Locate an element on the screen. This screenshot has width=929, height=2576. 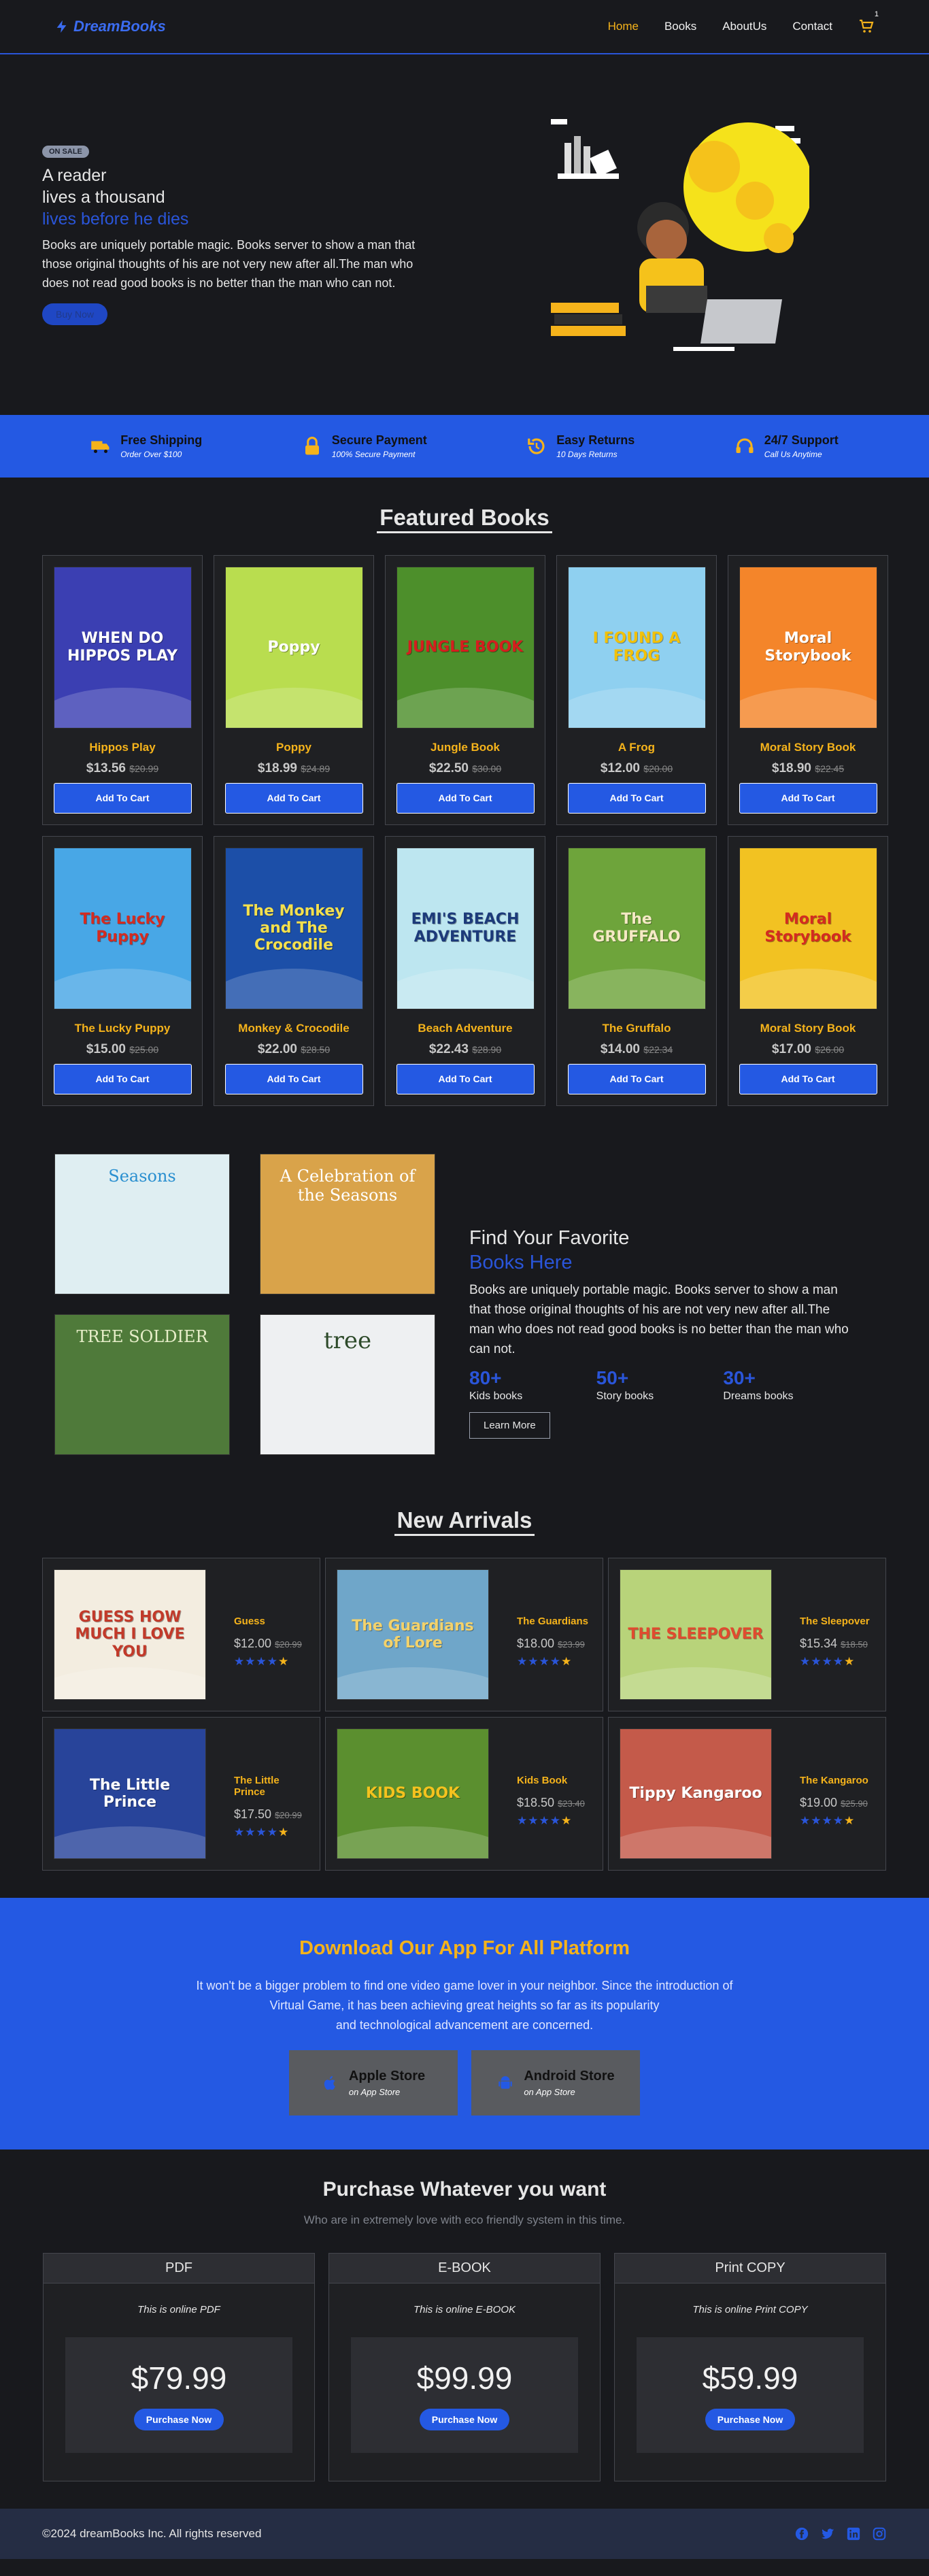
learn-more-button: Learn More is located at coordinates (509, 1425).